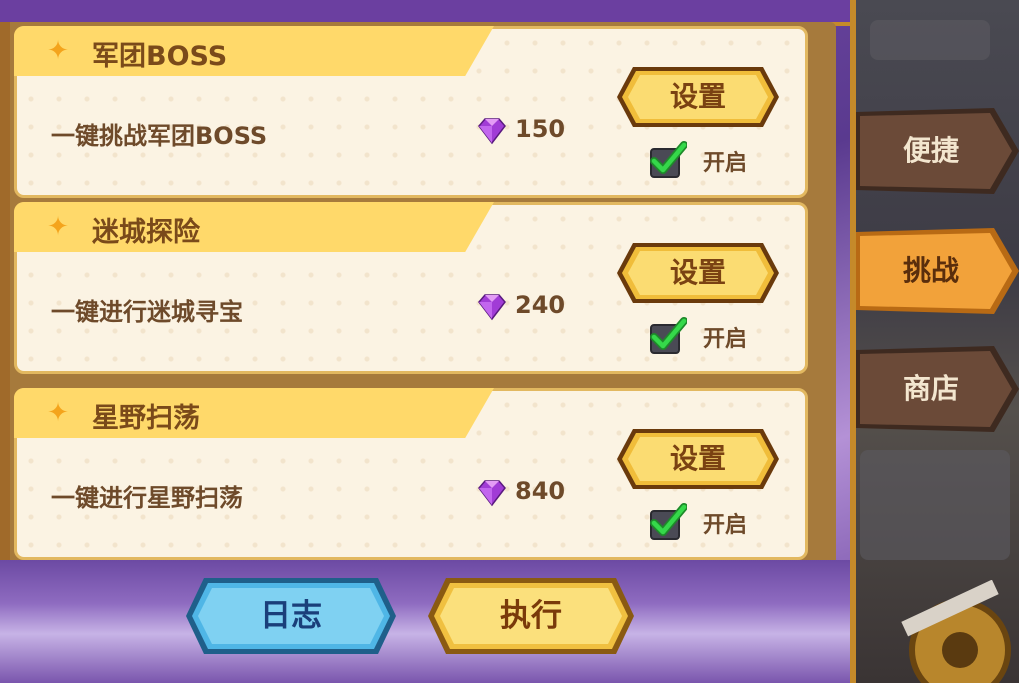 Image resolution: width=1019 pixels, height=683 pixels. I want to click on card-description: 一键进行星野扫荡, so click(147, 498).